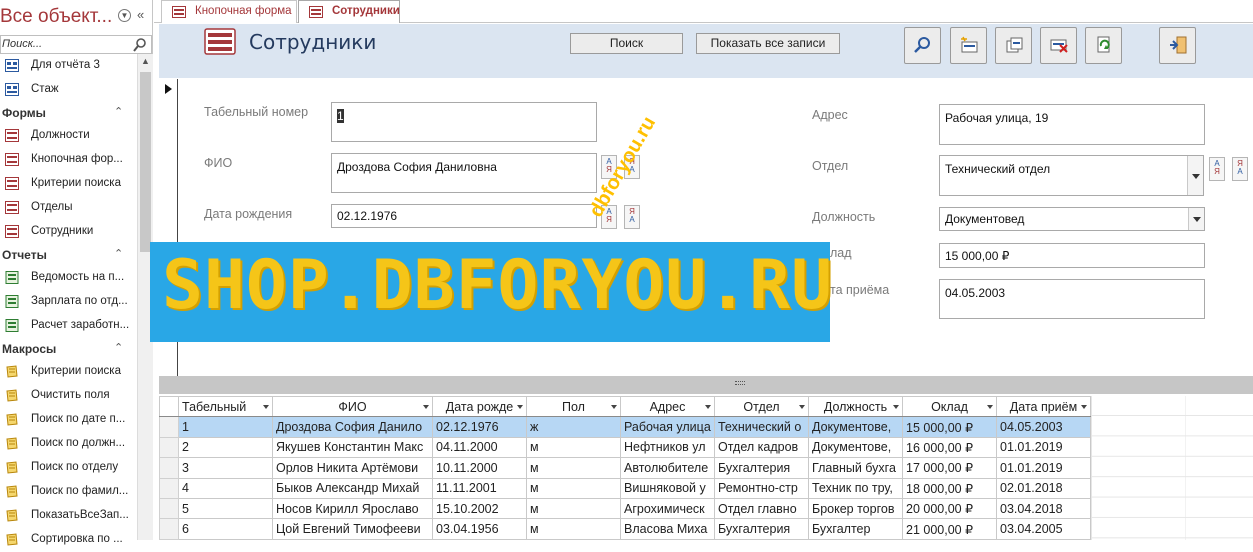 Image resolution: width=1253 pixels, height=552 pixels. I want to click on table-cell: Власова Миха, so click(667, 529).